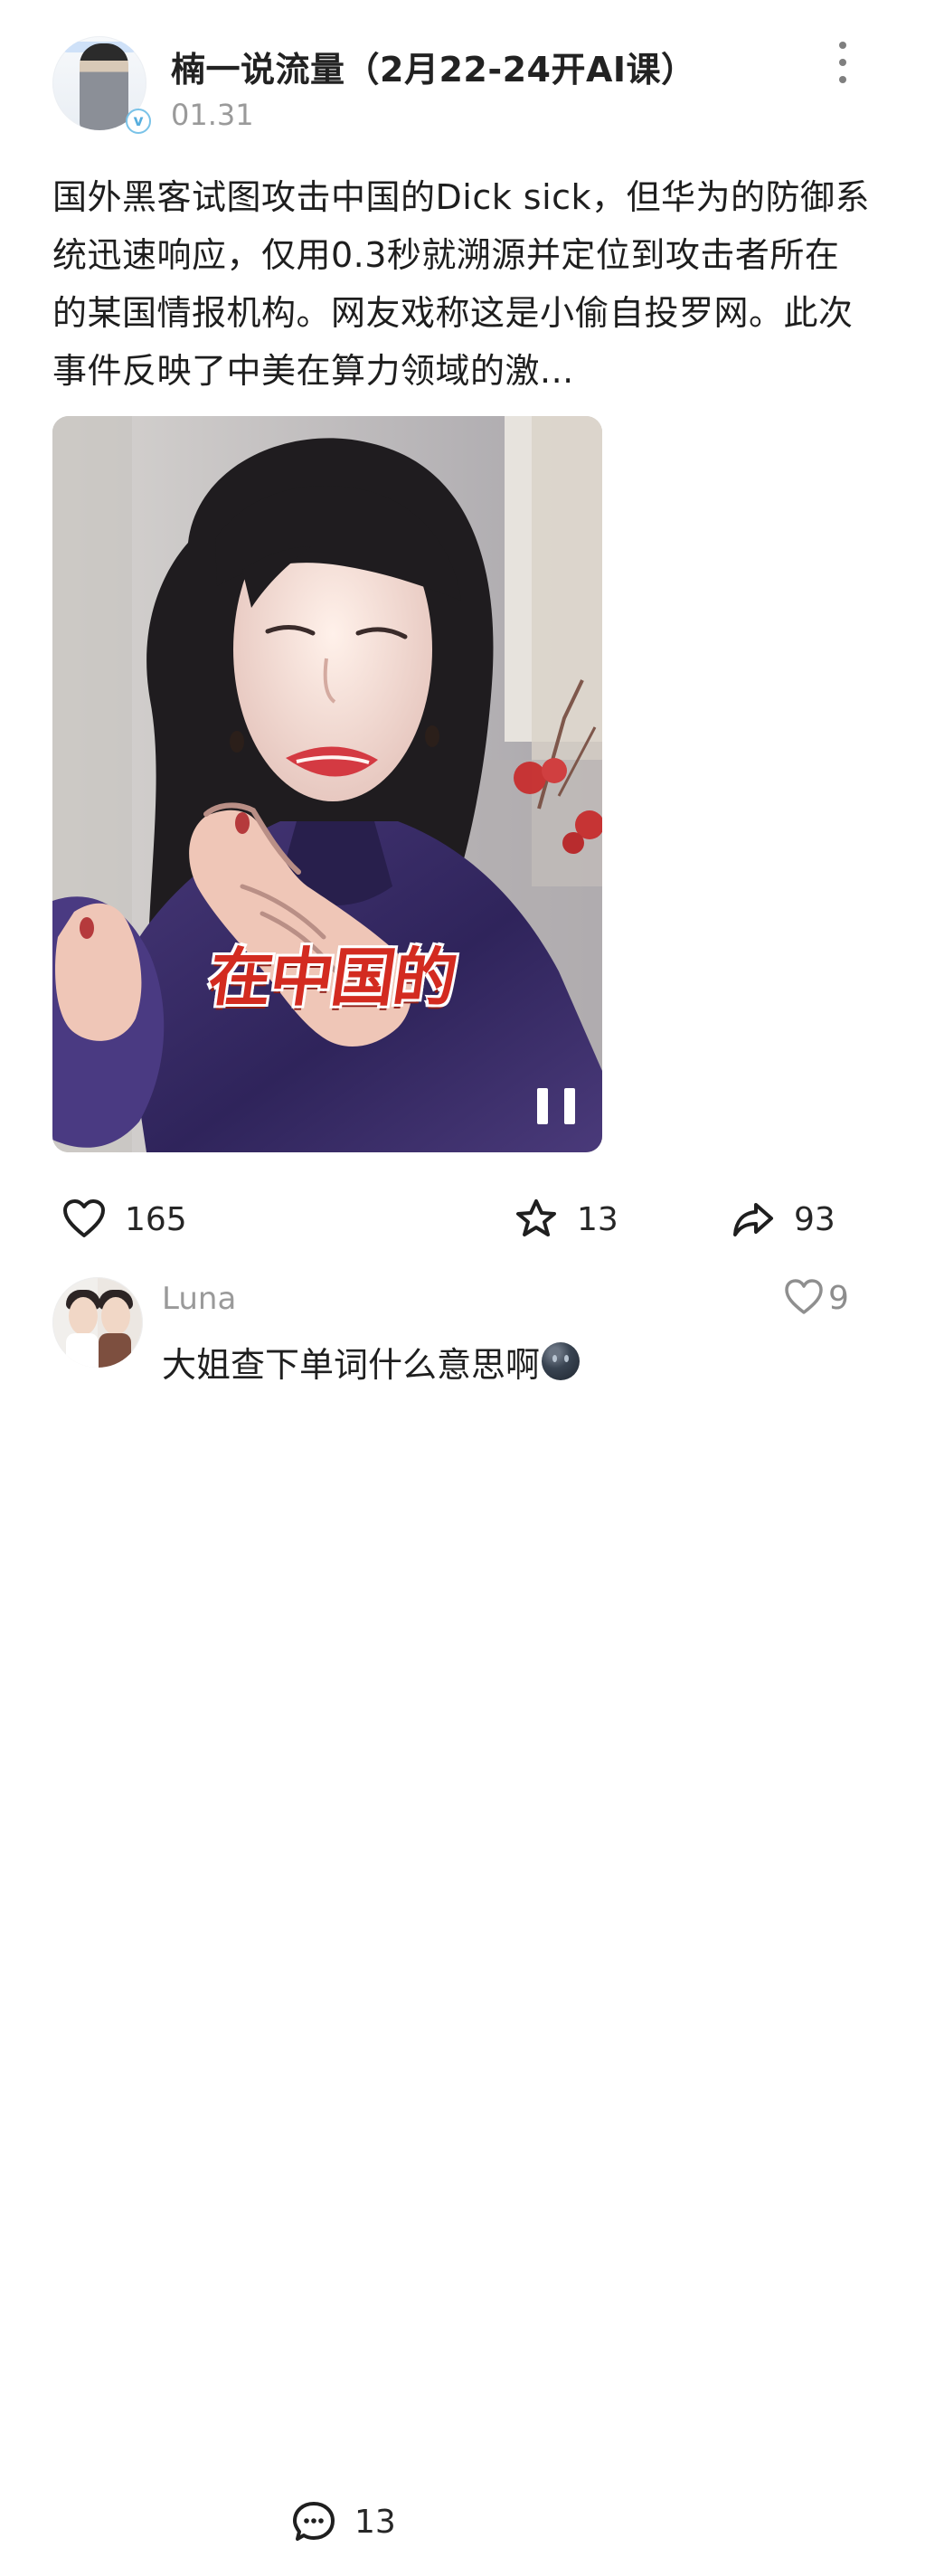 This screenshot has width=944, height=2576. What do you see at coordinates (597, 1219) in the screenshot?
I see `favorite-count: 13` at bounding box center [597, 1219].